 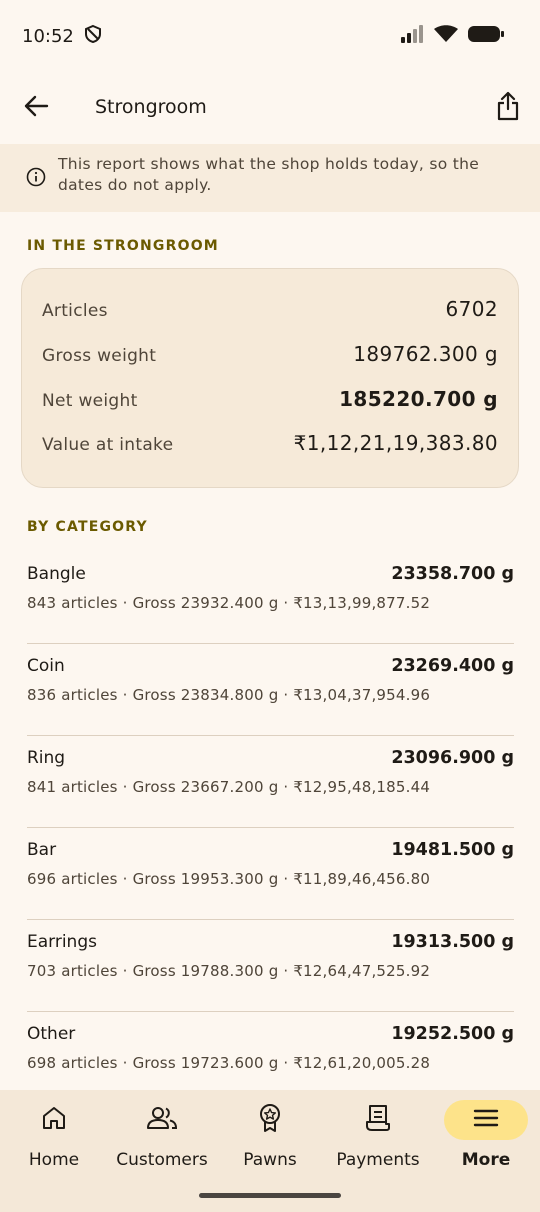 I want to click on customers-icon, so click(x=162, y=1120).